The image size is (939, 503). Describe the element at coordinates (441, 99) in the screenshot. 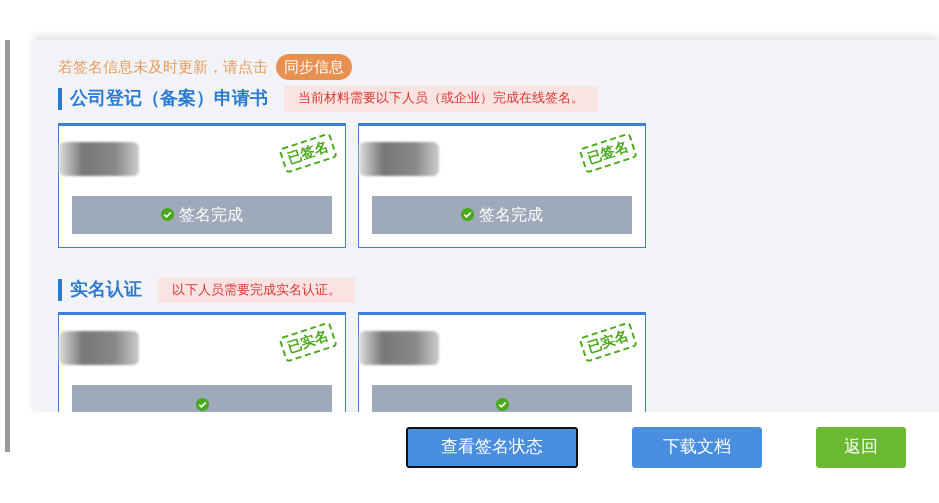

I see `section-notice: 当前材料需要以下人员（或企业）完成在线签名。` at that location.